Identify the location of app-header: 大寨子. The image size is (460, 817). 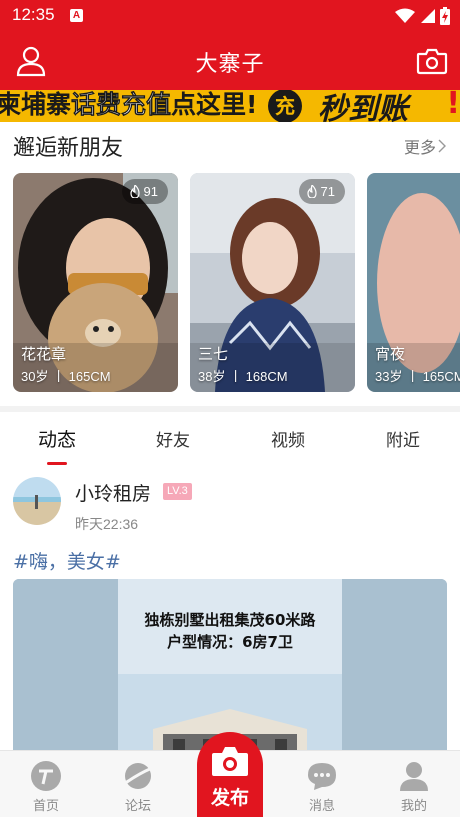
(230, 61).